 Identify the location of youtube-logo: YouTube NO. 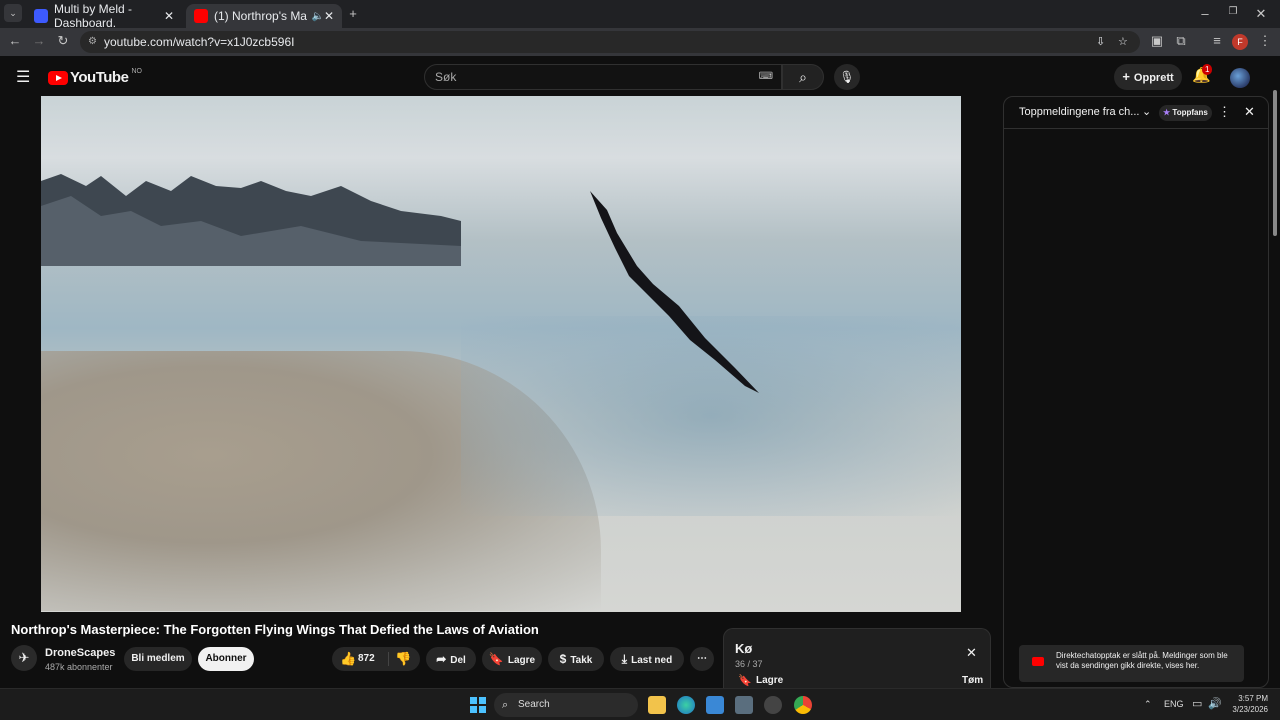
(95, 77).